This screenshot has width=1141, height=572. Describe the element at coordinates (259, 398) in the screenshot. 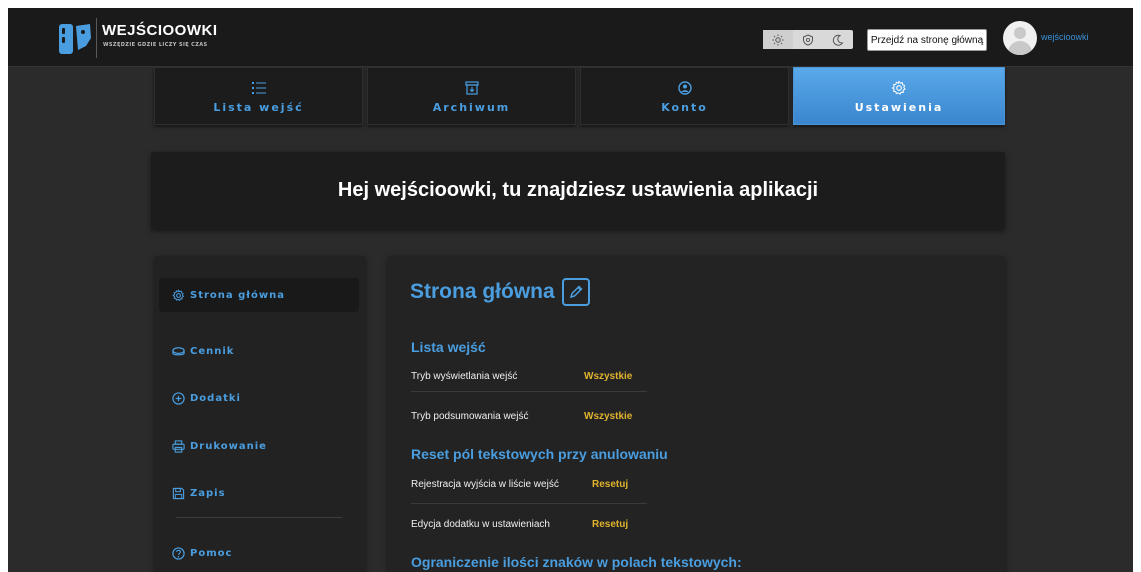

I see `sidebar-item-dodatki: Dodatki` at that location.